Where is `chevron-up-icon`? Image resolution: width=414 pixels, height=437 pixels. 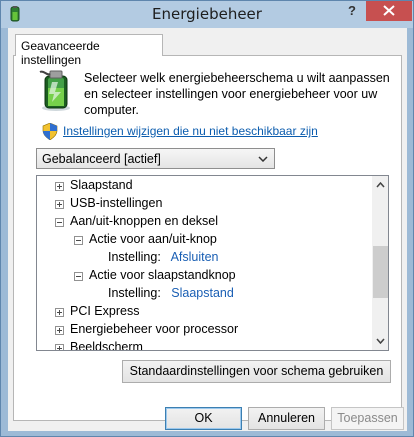
chevron-up-icon is located at coordinates (380, 184).